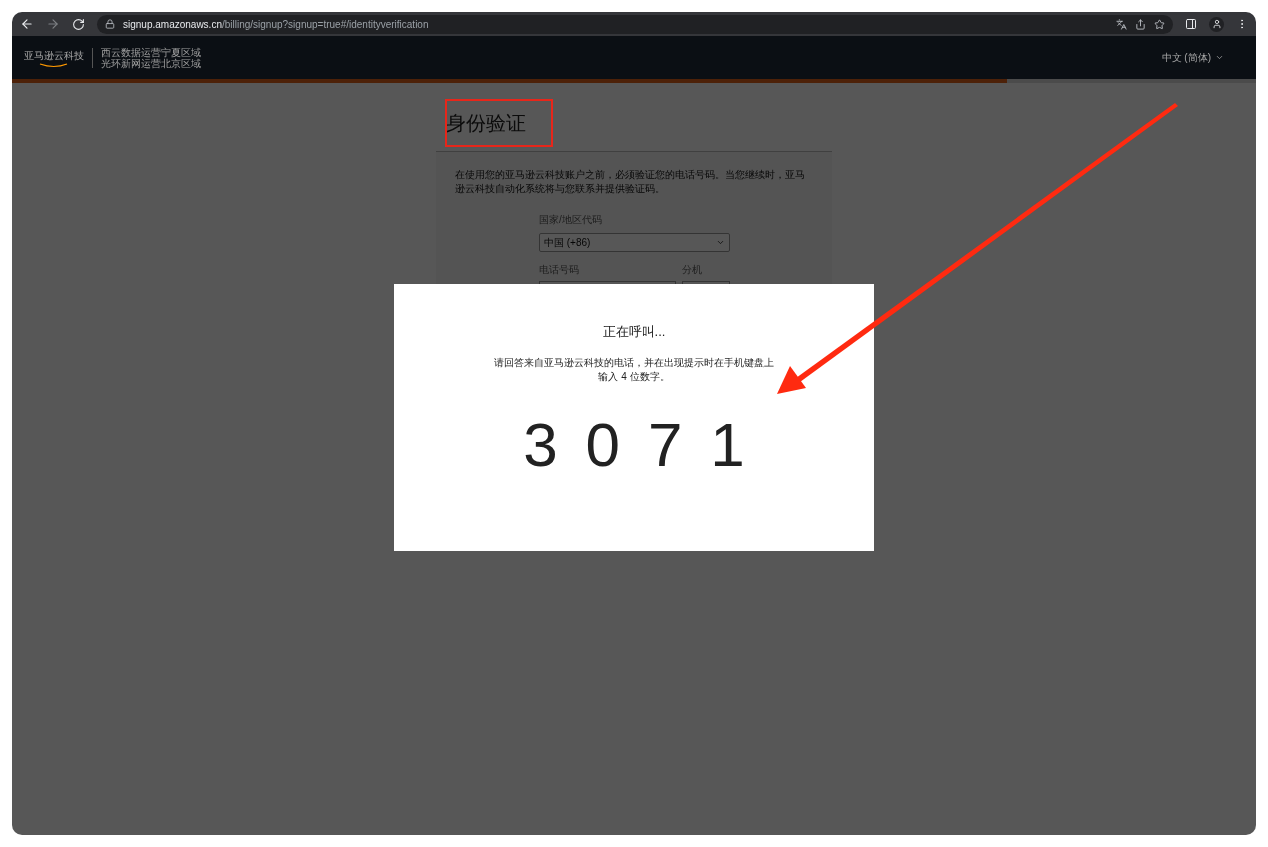 The width and height of the screenshot is (1268, 847). I want to click on bookmark-star-icon, so click(1159, 24).